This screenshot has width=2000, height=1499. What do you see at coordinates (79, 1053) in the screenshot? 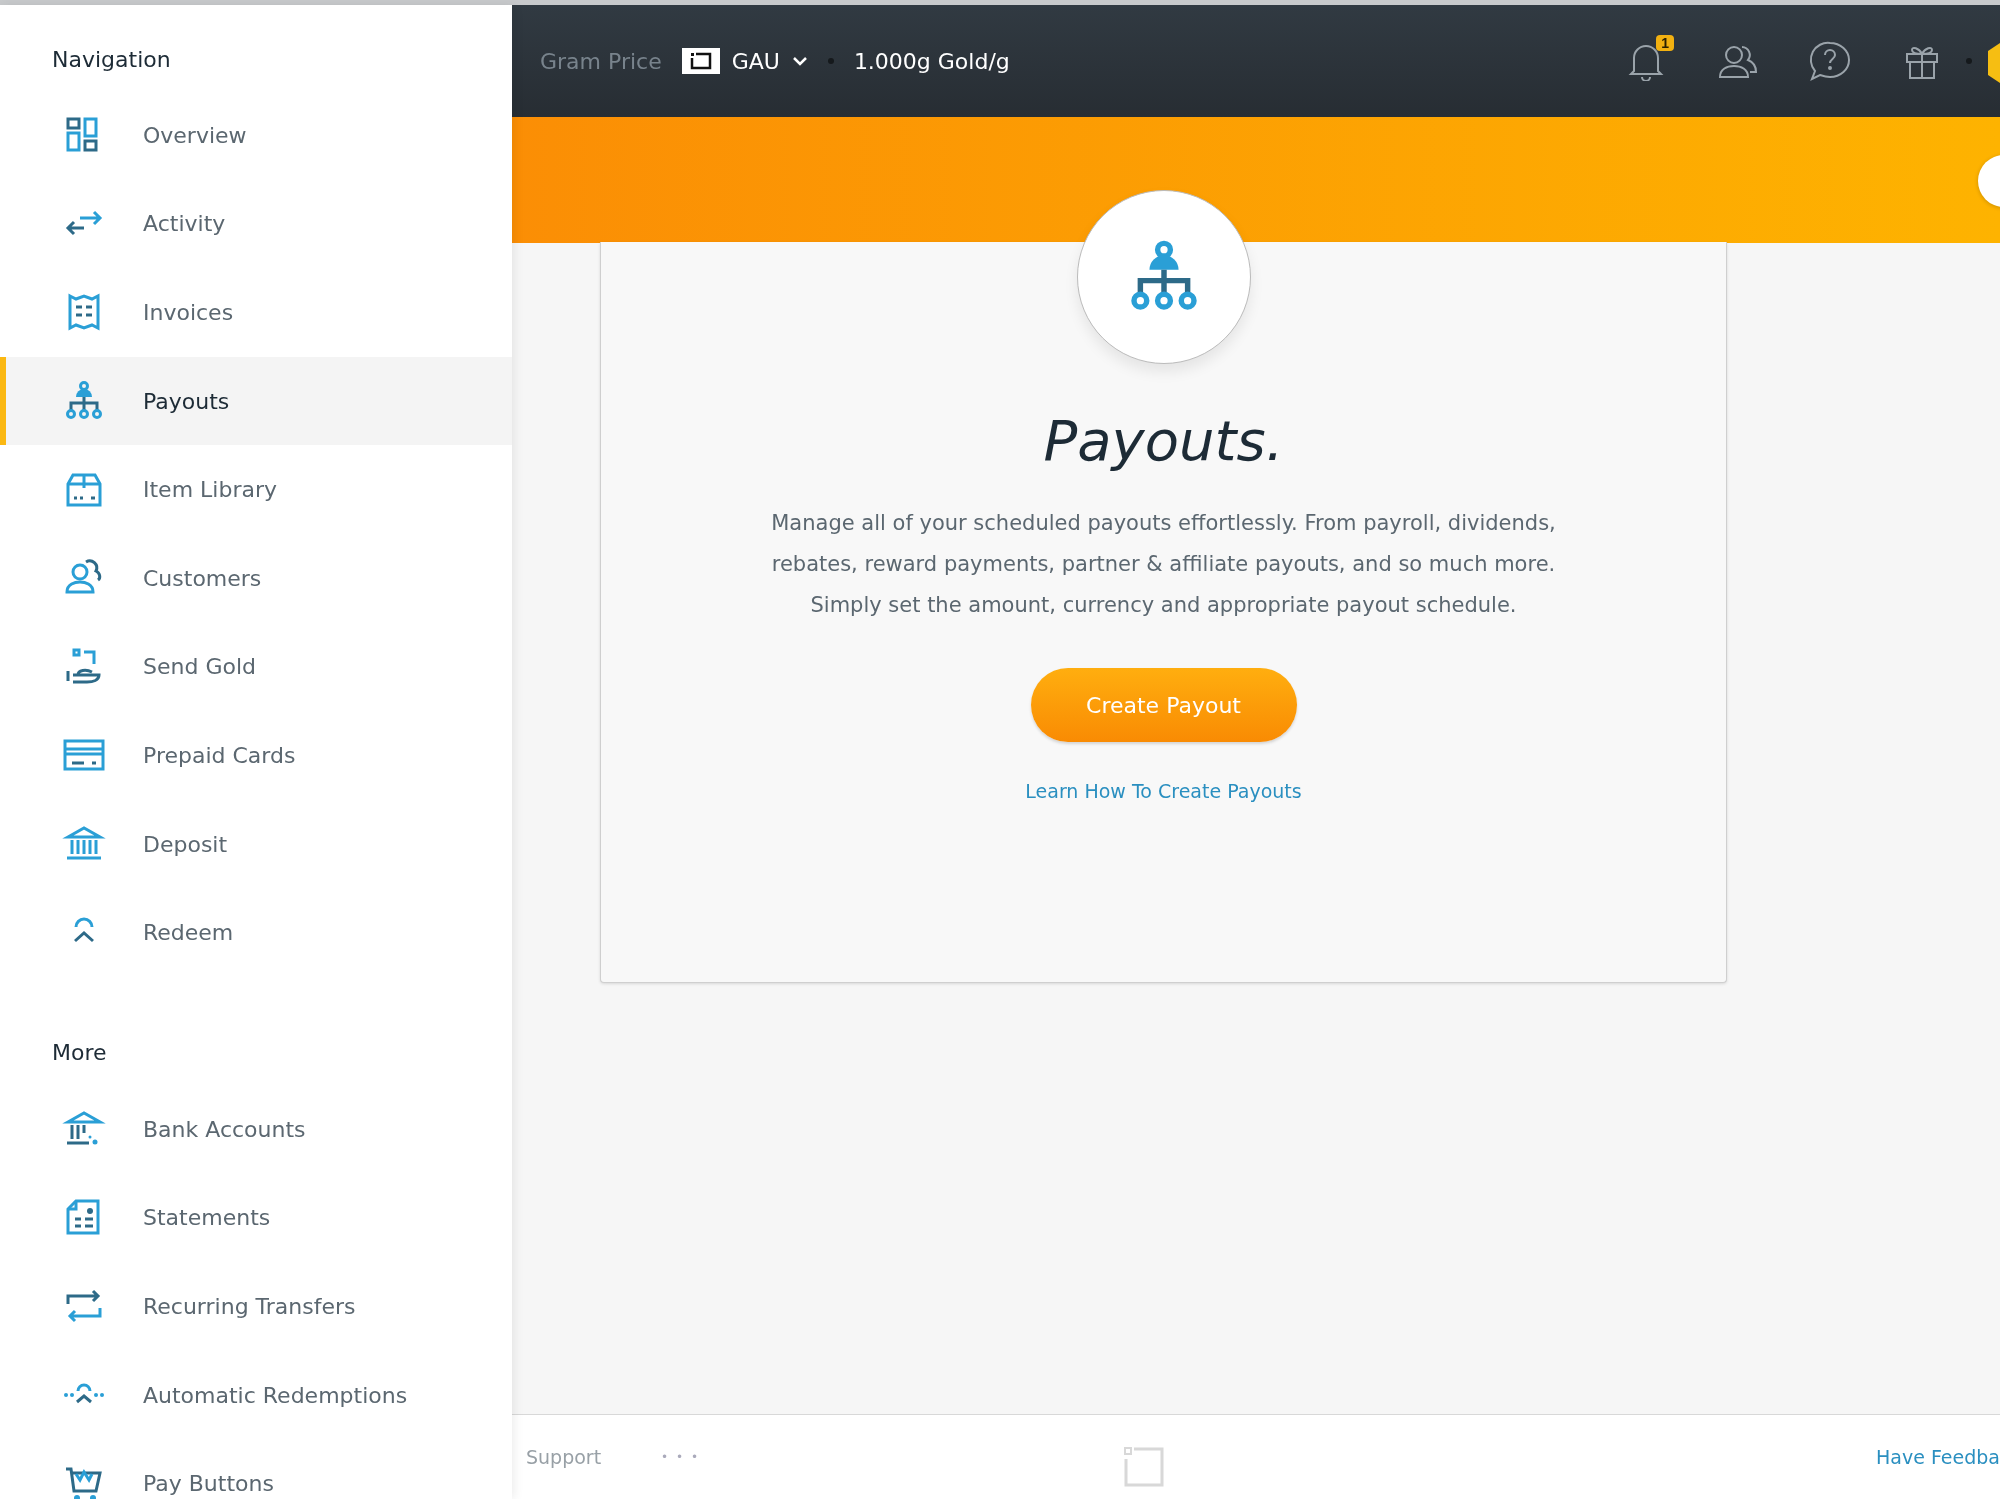
I see `section-heading: More` at bounding box center [79, 1053].